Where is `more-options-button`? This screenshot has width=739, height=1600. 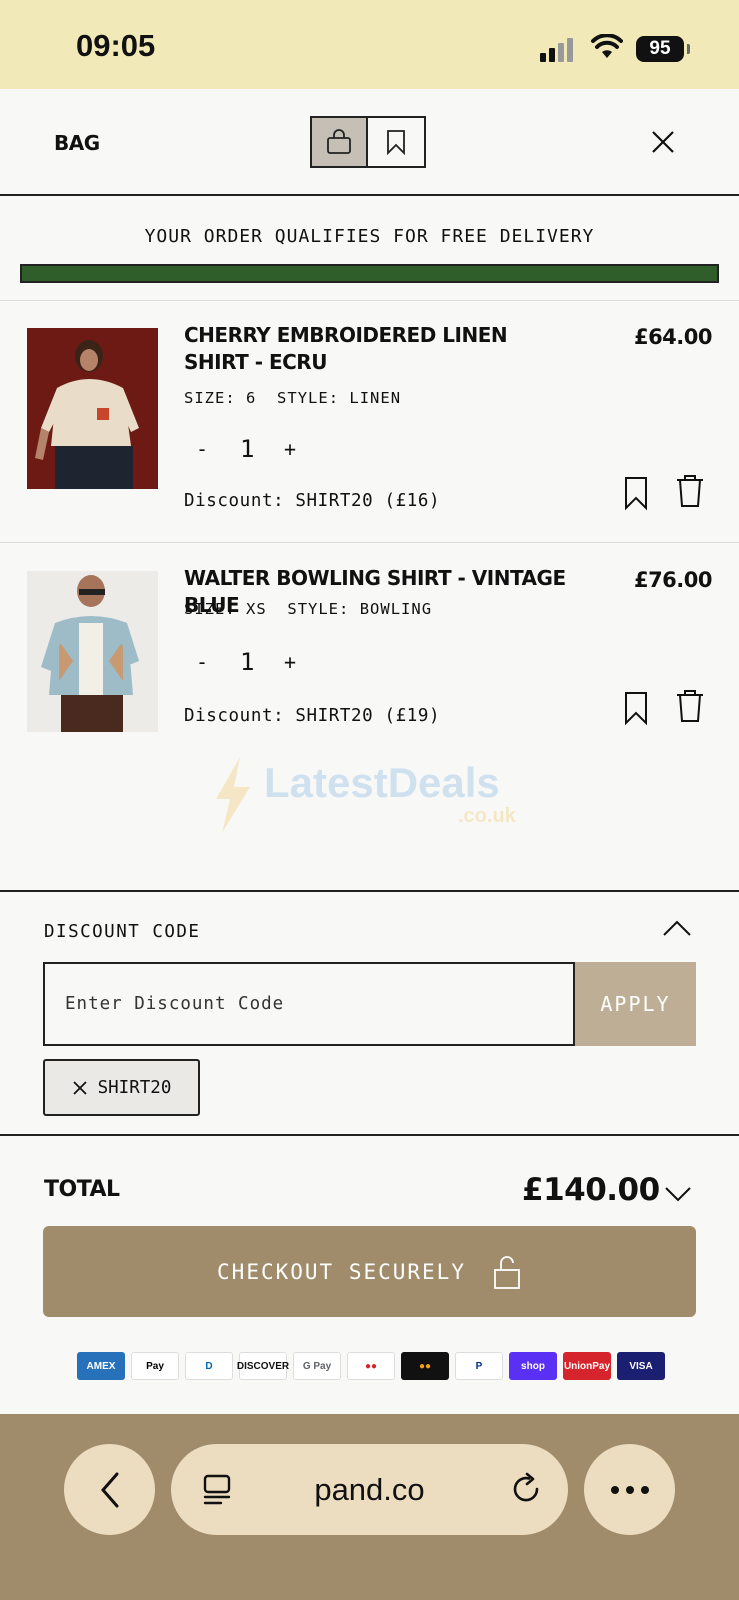
more-options-button is located at coordinates (629, 1489).